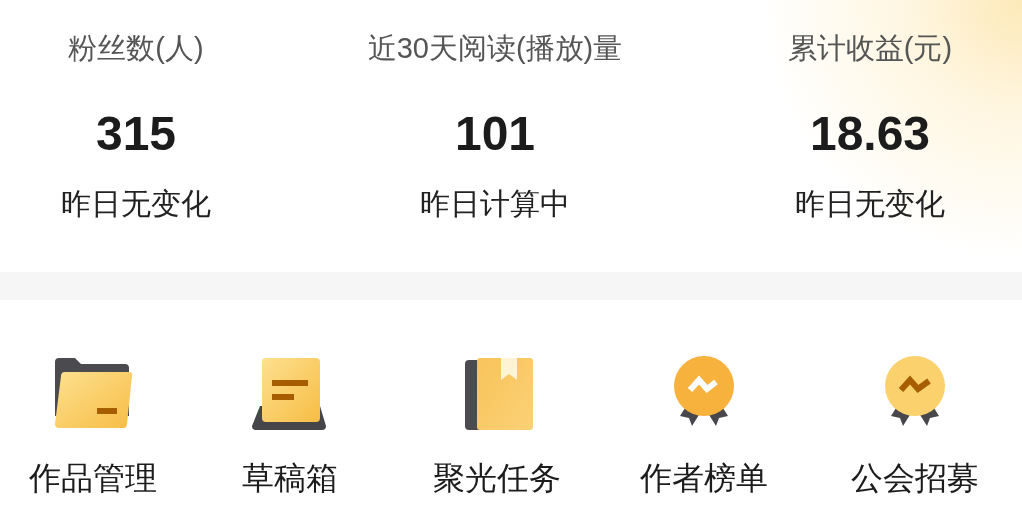 This screenshot has height=513, width=1022. Describe the element at coordinates (93, 478) in the screenshot. I see `tool-label: 作品管理` at that location.